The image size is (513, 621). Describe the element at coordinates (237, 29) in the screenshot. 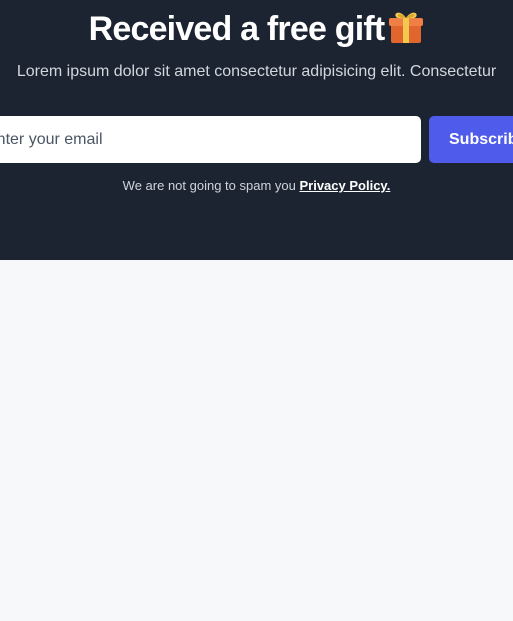

I see `hero-title: Received a free gift` at that location.